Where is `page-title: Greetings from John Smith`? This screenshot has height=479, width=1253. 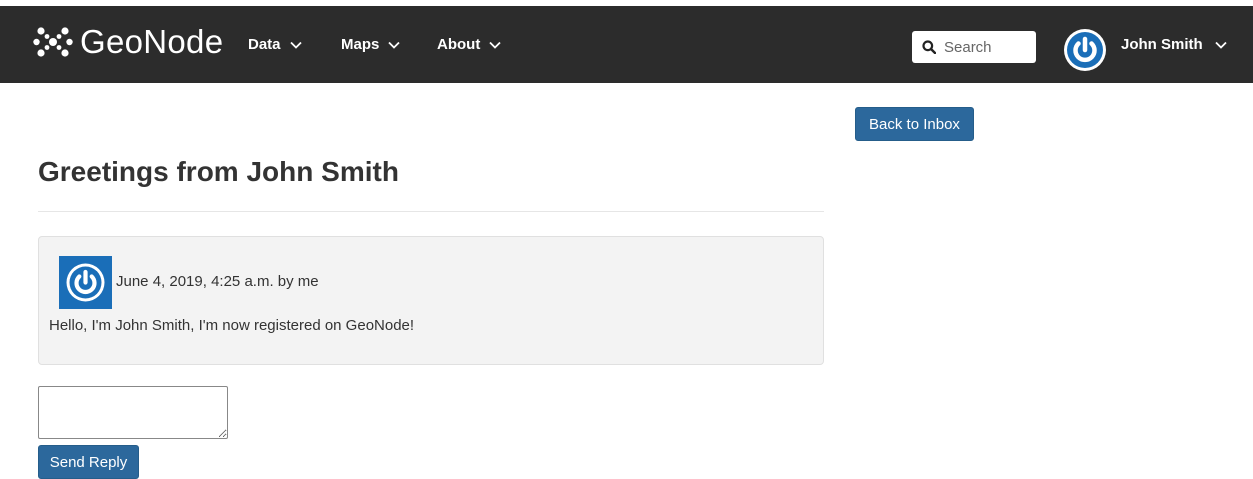
page-title: Greetings from John Smith is located at coordinates (218, 171).